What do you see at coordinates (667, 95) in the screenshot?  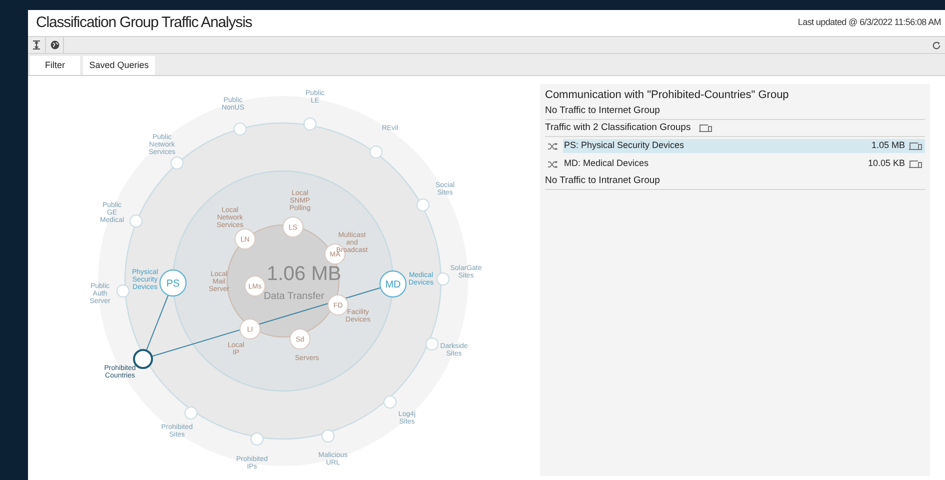 I see `detail-title: Communication with "Prohibited-Countries" Group` at bounding box center [667, 95].